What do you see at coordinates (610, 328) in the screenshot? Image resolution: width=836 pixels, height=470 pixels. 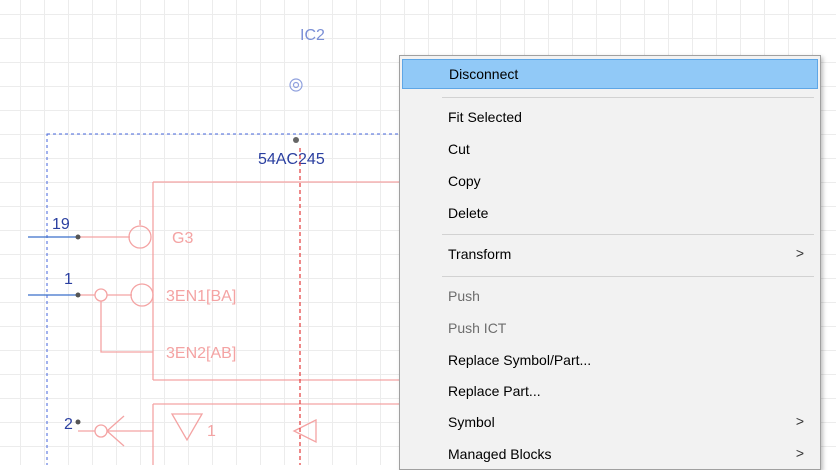 I see `menu-item-push-ict: Push ICT` at bounding box center [610, 328].